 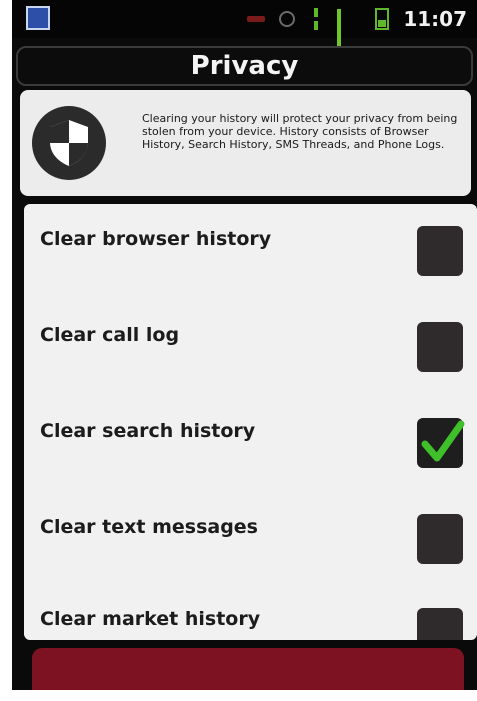 What do you see at coordinates (435, 19) in the screenshot?
I see `status-time: 11:07` at bounding box center [435, 19].